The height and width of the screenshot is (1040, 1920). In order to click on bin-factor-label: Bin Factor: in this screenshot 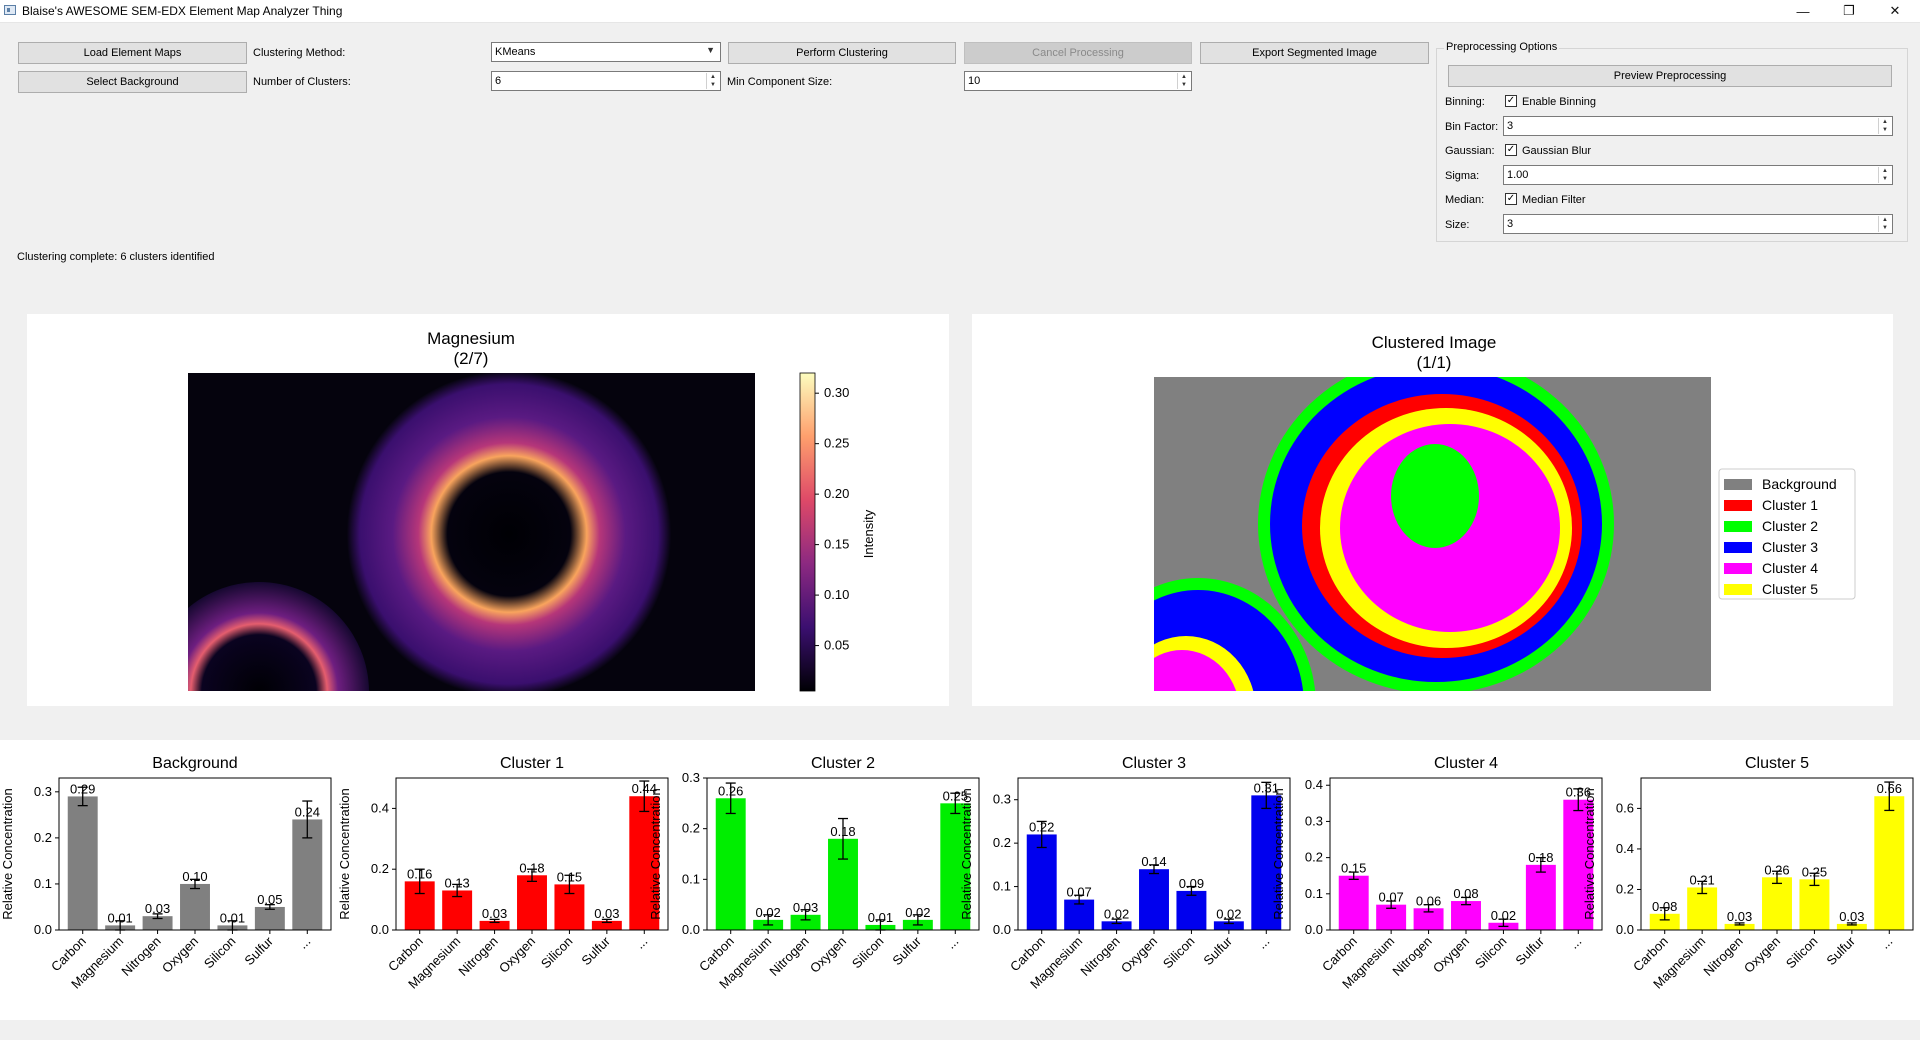, I will do `click(1472, 127)`.